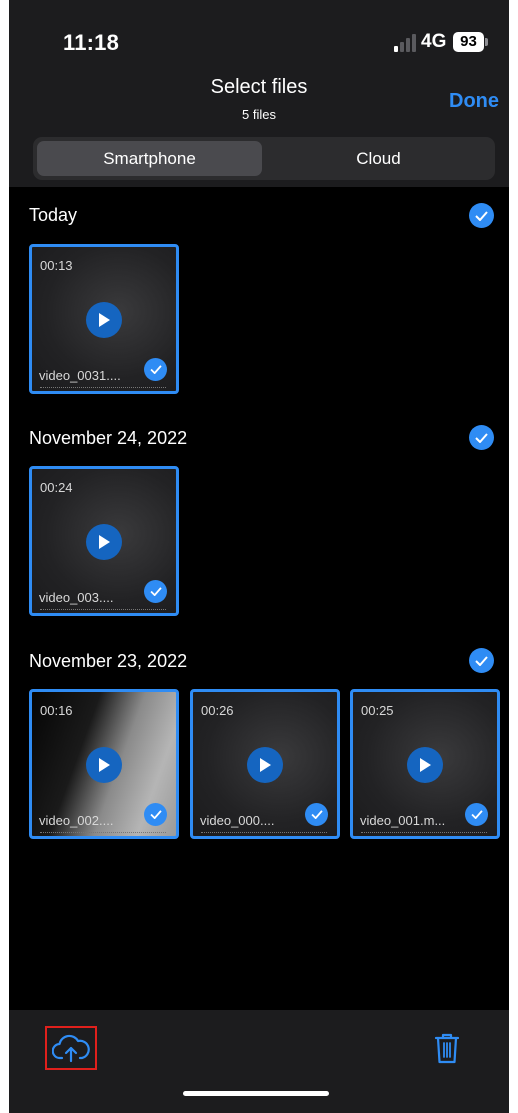 The image size is (518, 1113). What do you see at coordinates (378, 158) in the screenshot?
I see `segment-cloud: Cloud` at bounding box center [378, 158].